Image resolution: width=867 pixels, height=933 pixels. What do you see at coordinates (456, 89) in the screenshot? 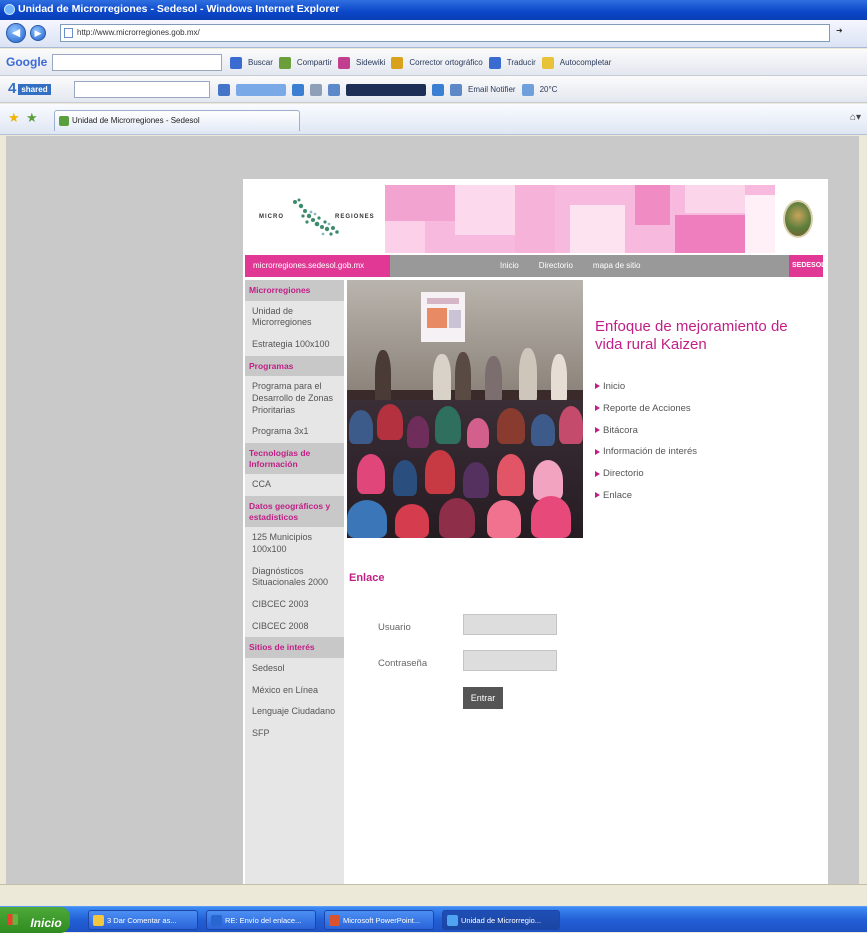
I see `email-icon` at bounding box center [456, 89].